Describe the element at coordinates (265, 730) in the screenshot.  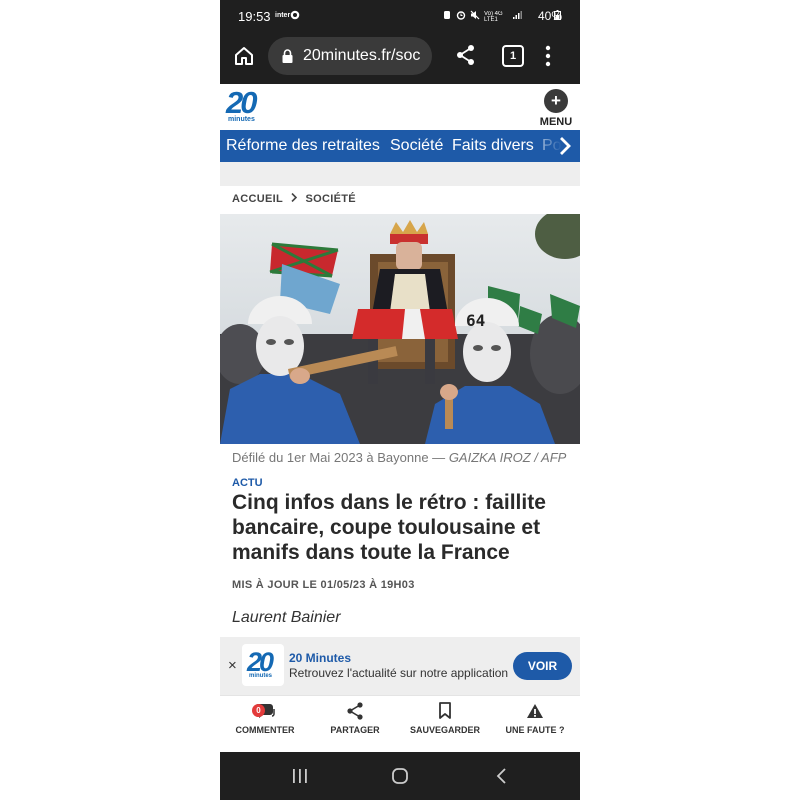
I see `comment-label: COMMENTER` at that location.